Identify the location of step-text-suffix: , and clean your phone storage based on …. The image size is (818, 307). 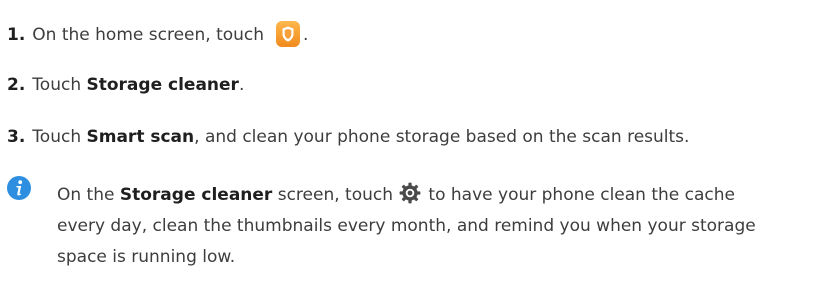
(442, 137).